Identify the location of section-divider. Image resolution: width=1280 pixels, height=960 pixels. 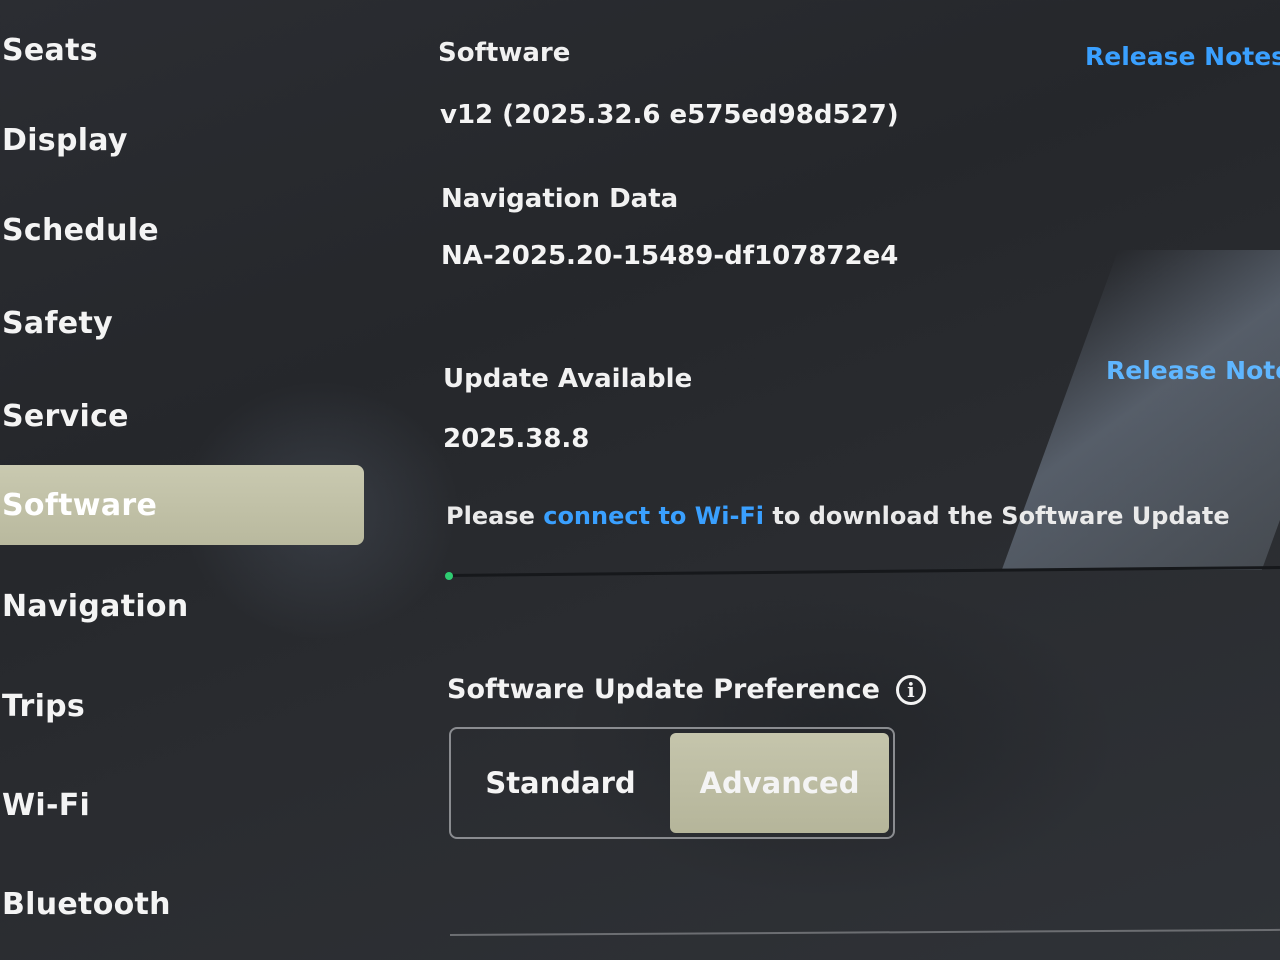
(864, 932).